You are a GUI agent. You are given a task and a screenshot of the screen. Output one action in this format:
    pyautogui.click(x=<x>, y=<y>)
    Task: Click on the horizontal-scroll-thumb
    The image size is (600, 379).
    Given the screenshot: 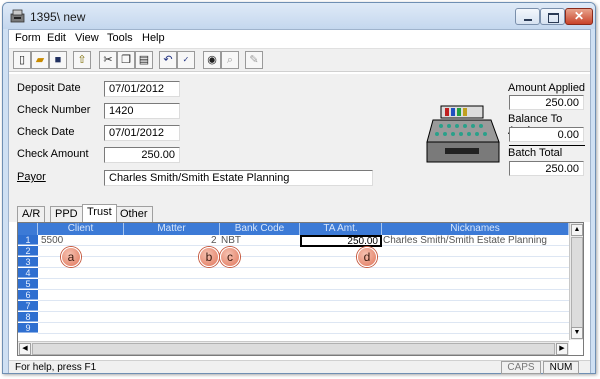 What is the action you would take?
    pyautogui.click(x=293, y=349)
    